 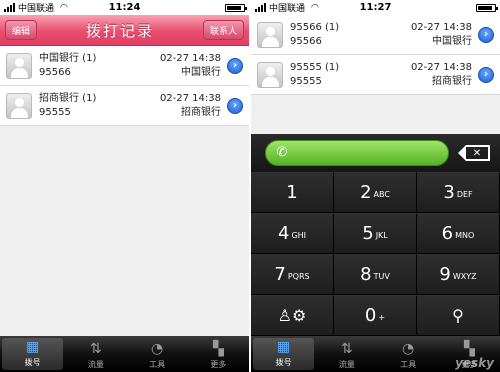 I want to click on key-letters: JKL, so click(x=381, y=235).